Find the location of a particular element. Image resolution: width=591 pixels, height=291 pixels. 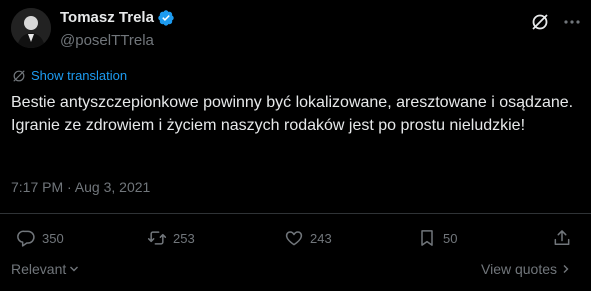

like-count: 243 is located at coordinates (321, 238).